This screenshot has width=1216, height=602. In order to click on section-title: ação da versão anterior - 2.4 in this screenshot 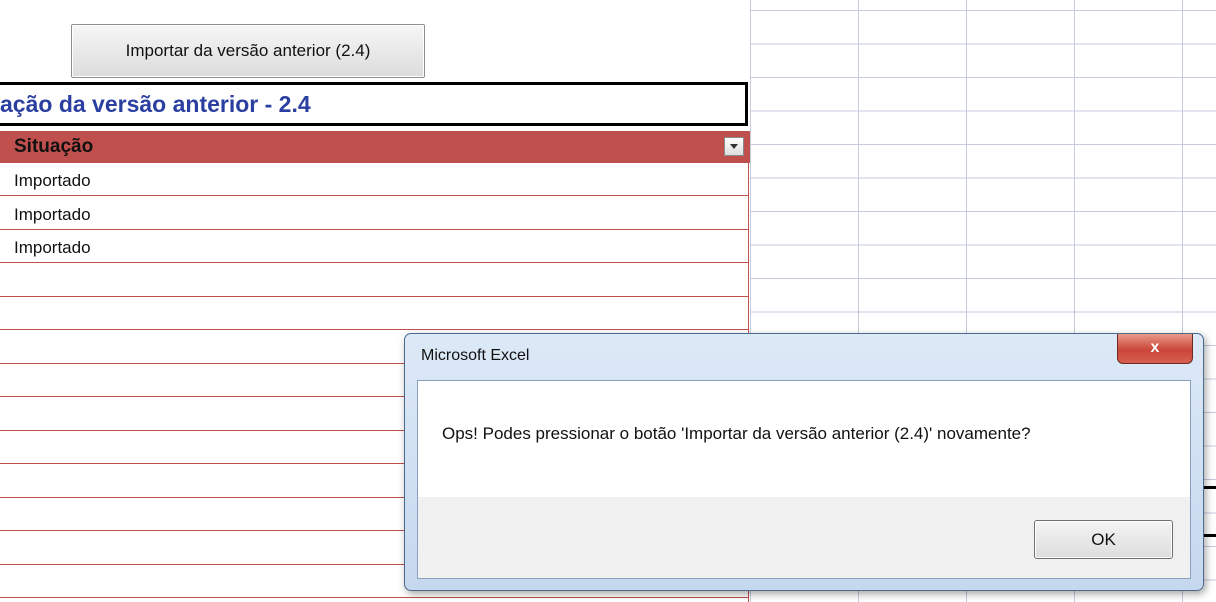, I will do `click(155, 104)`.